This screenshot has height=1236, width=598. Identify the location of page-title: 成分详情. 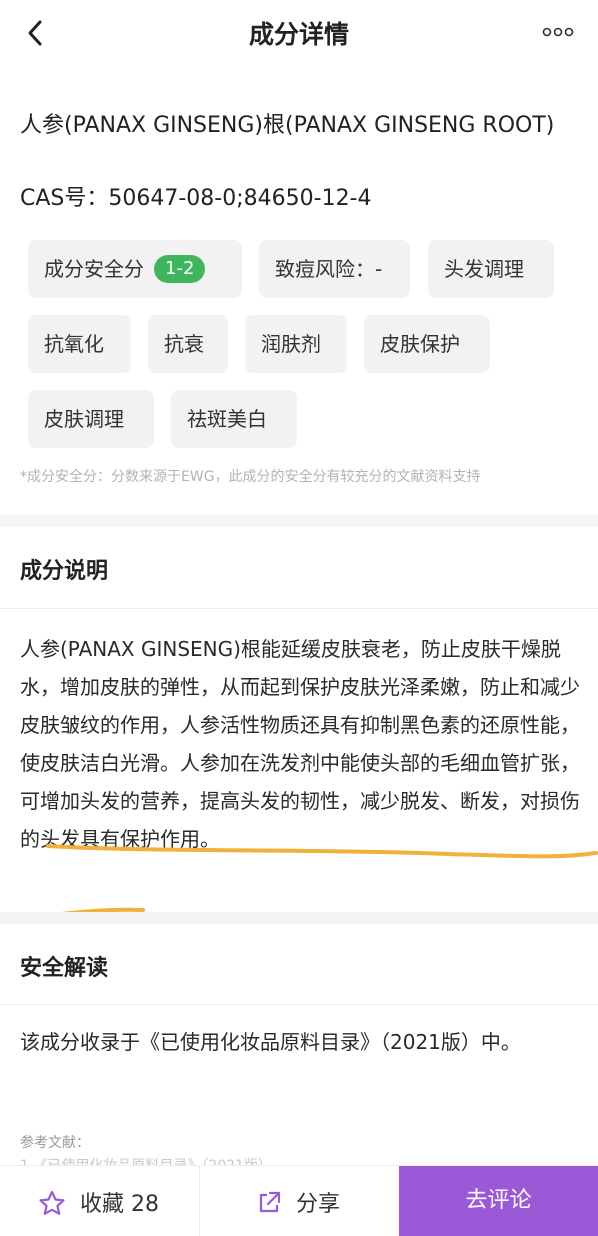
(298, 34).